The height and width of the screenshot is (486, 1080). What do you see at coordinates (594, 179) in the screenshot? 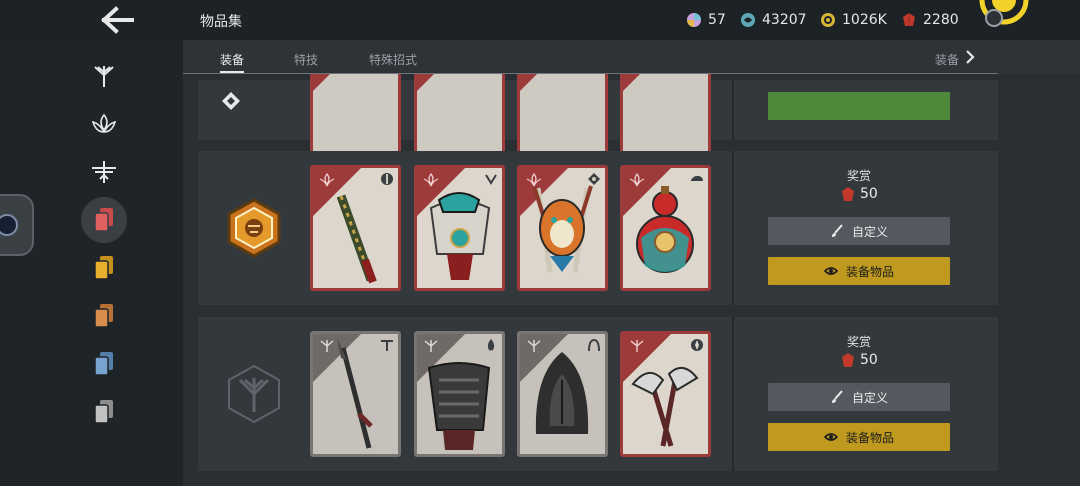
I see `head-slot-icon` at bounding box center [594, 179].